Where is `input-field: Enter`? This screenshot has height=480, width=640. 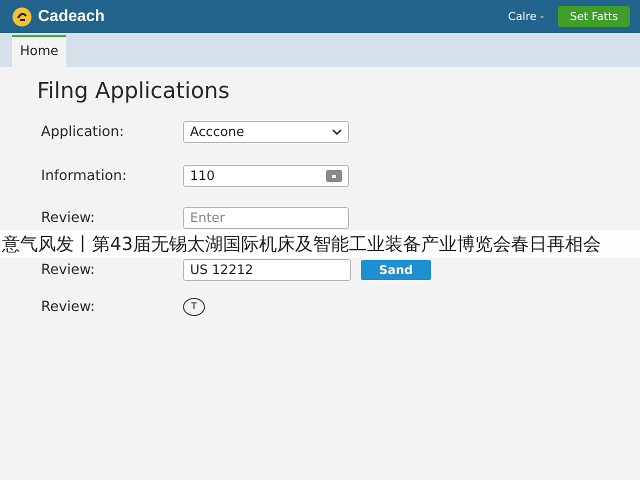
input-field: Enter is located at coordinates (266, 218).